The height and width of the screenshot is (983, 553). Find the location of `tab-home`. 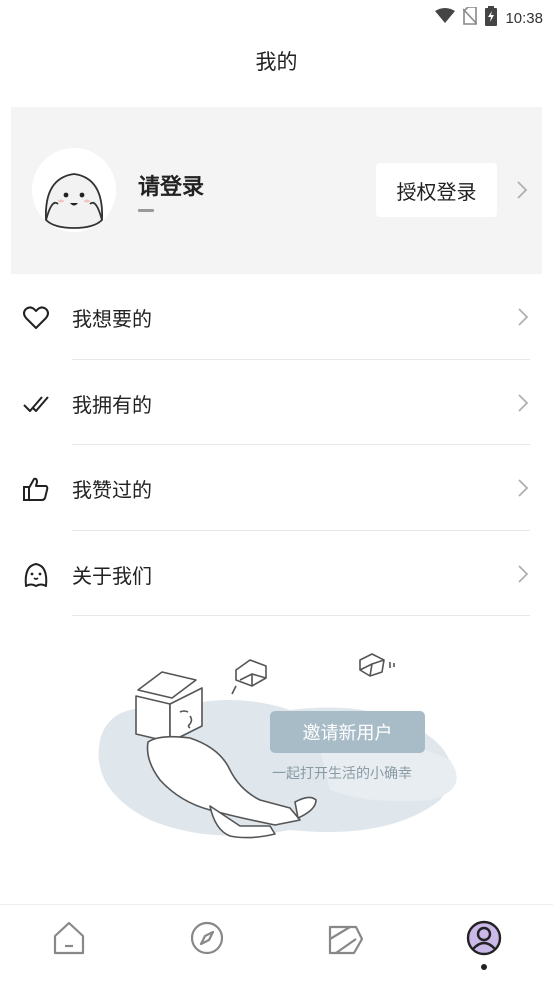

tab-home is located at coordinates (69, 938).